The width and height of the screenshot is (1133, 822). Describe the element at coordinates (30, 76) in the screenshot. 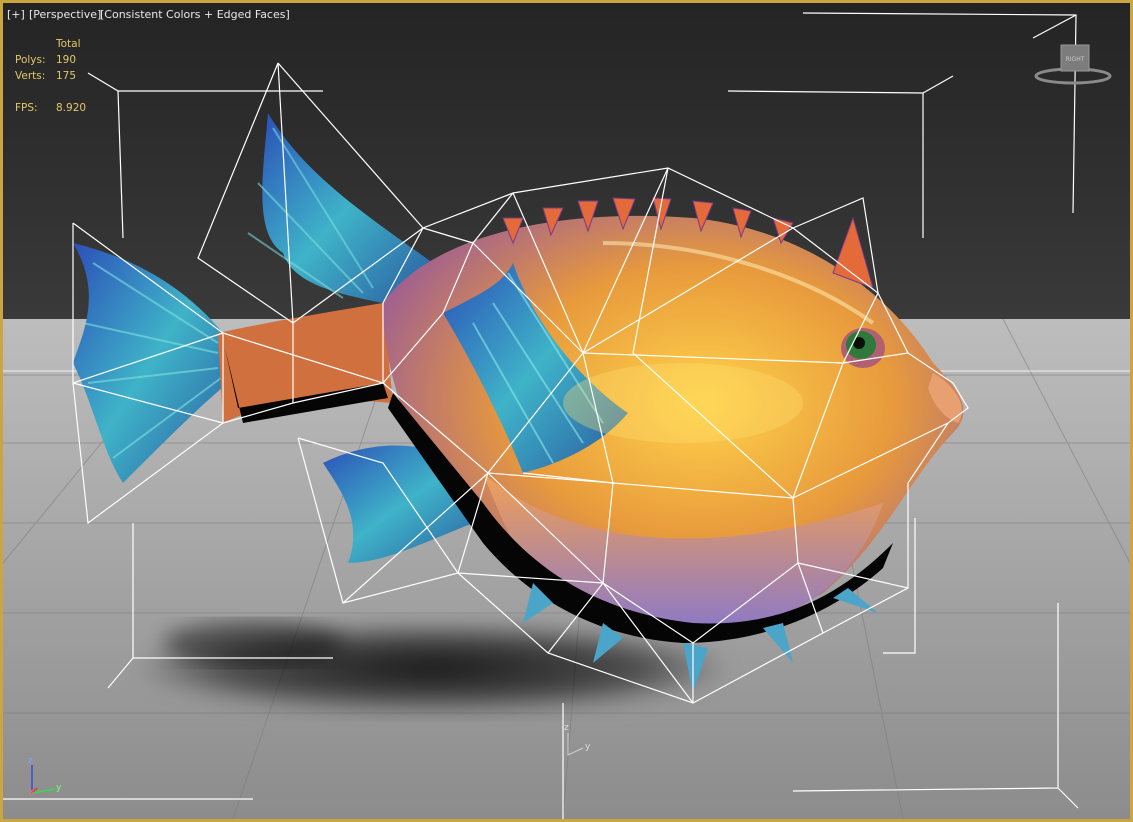

I see `verts-label: Verts:` at that location.